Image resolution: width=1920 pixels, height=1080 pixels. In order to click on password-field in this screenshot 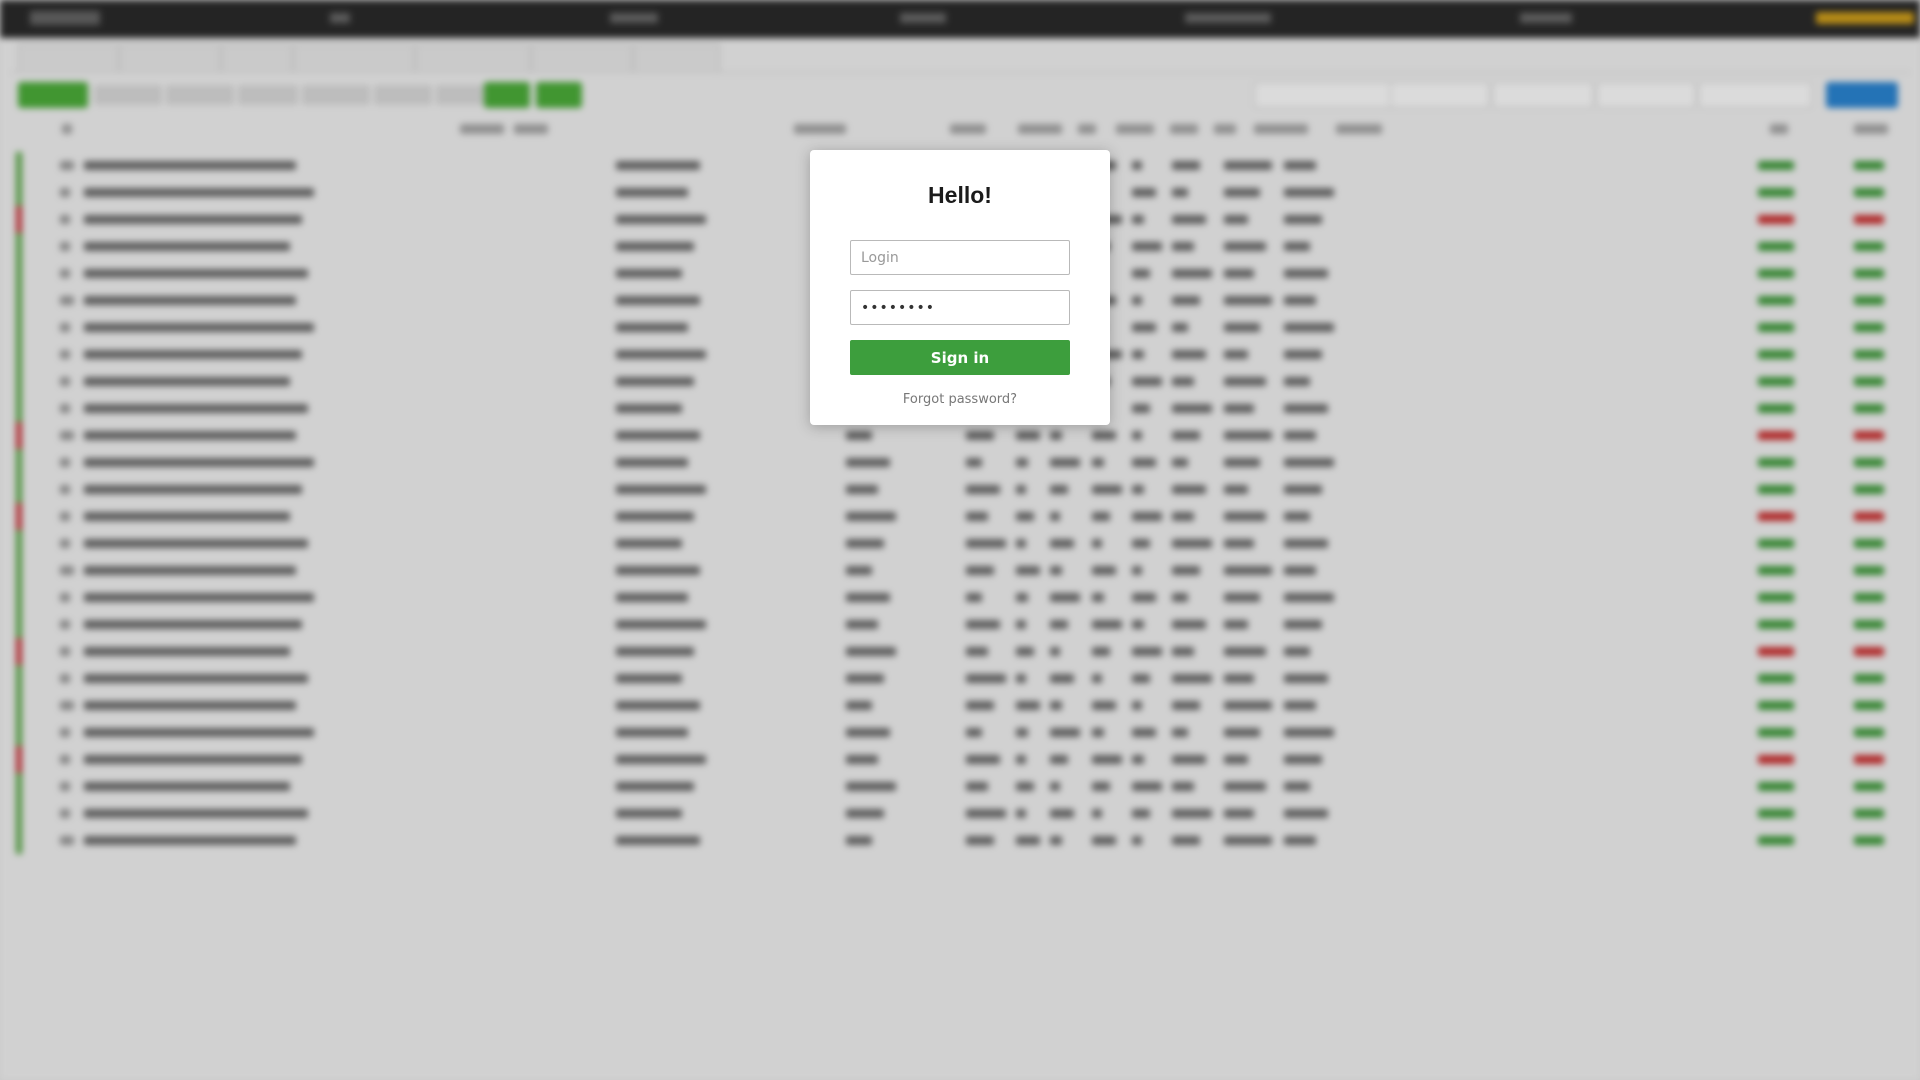, I will do `click(960, 307)`.